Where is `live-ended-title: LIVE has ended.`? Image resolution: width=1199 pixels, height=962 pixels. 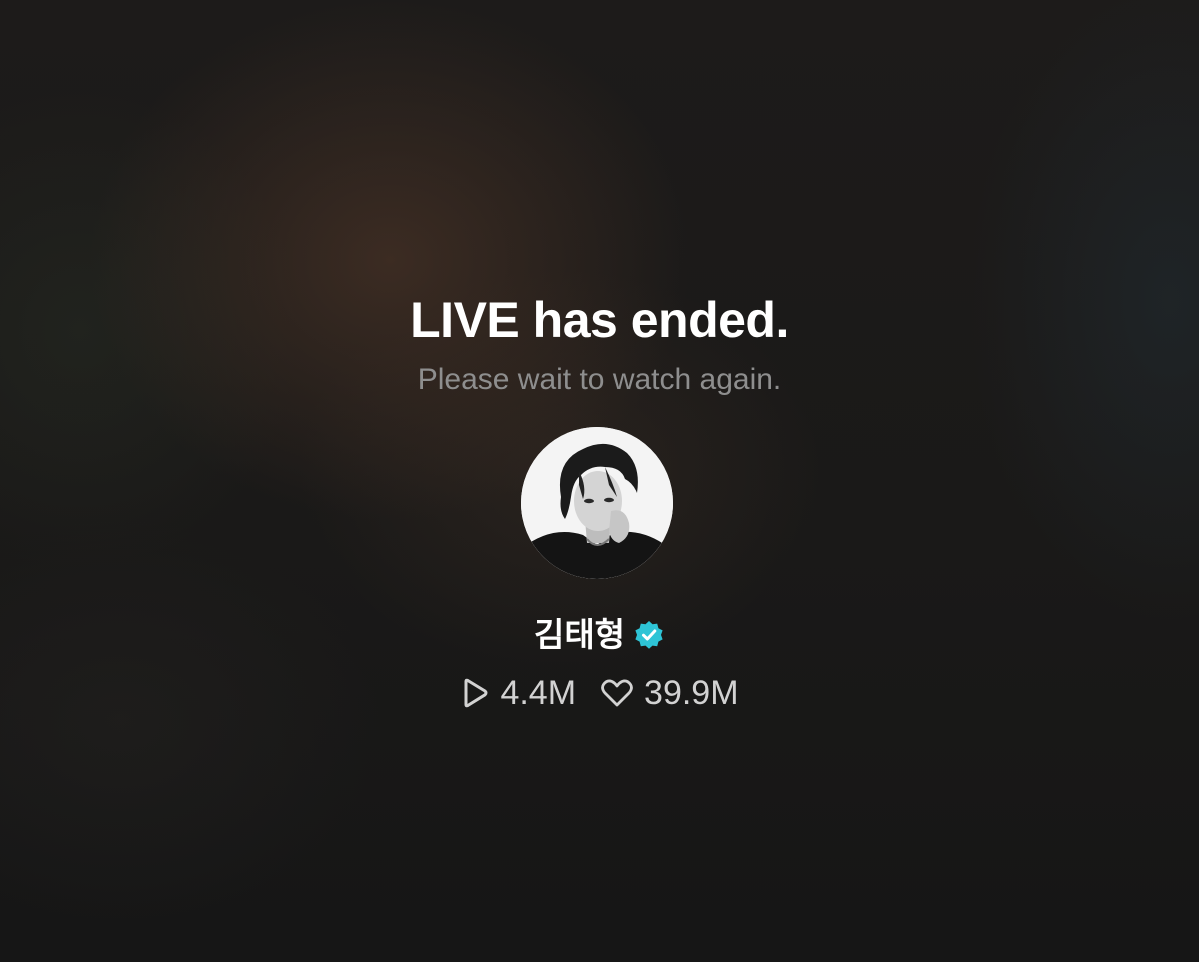
live-ended-title: LIVE has ended. is located at coordinates (599, 320).